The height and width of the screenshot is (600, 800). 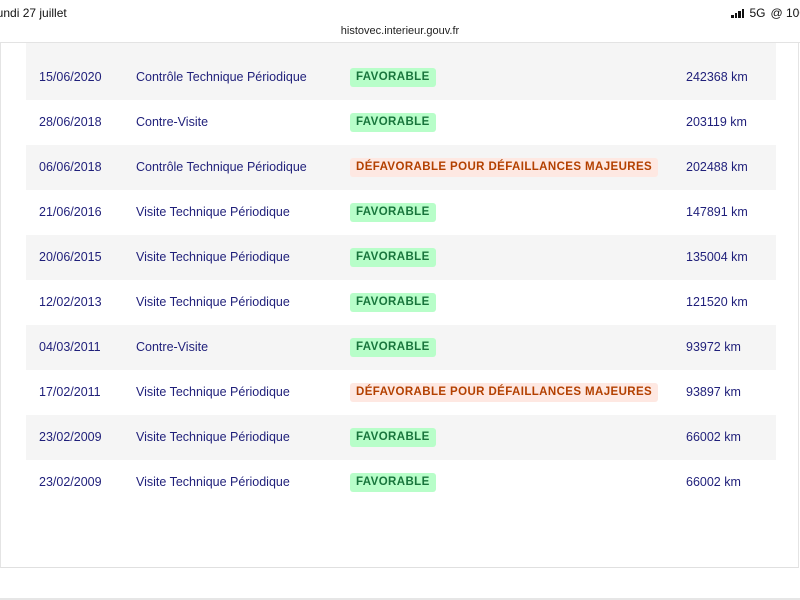 I want to click on control-date: 20/06/2015, so click(x=70, y=257).